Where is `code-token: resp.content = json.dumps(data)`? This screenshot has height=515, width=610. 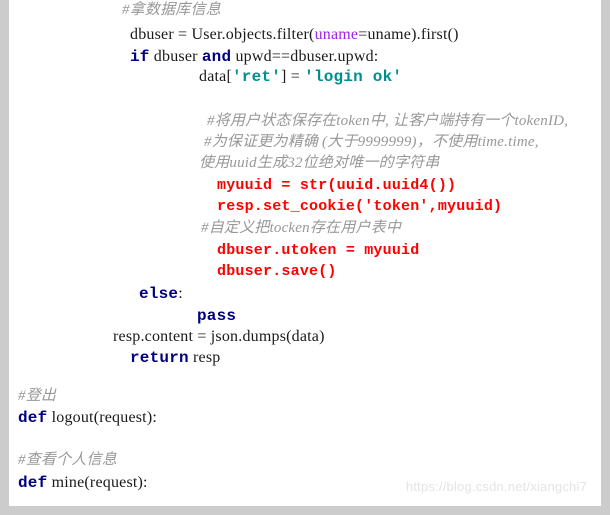 code-token: resp.content = json.dumps(data) is located at coordinates (219, 336).